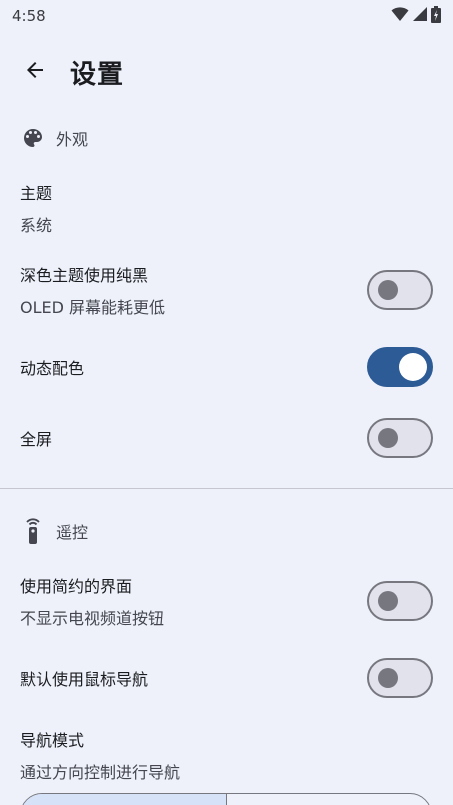 The image size is (453, 805). I want to click on section-divider, so click(226, 488).